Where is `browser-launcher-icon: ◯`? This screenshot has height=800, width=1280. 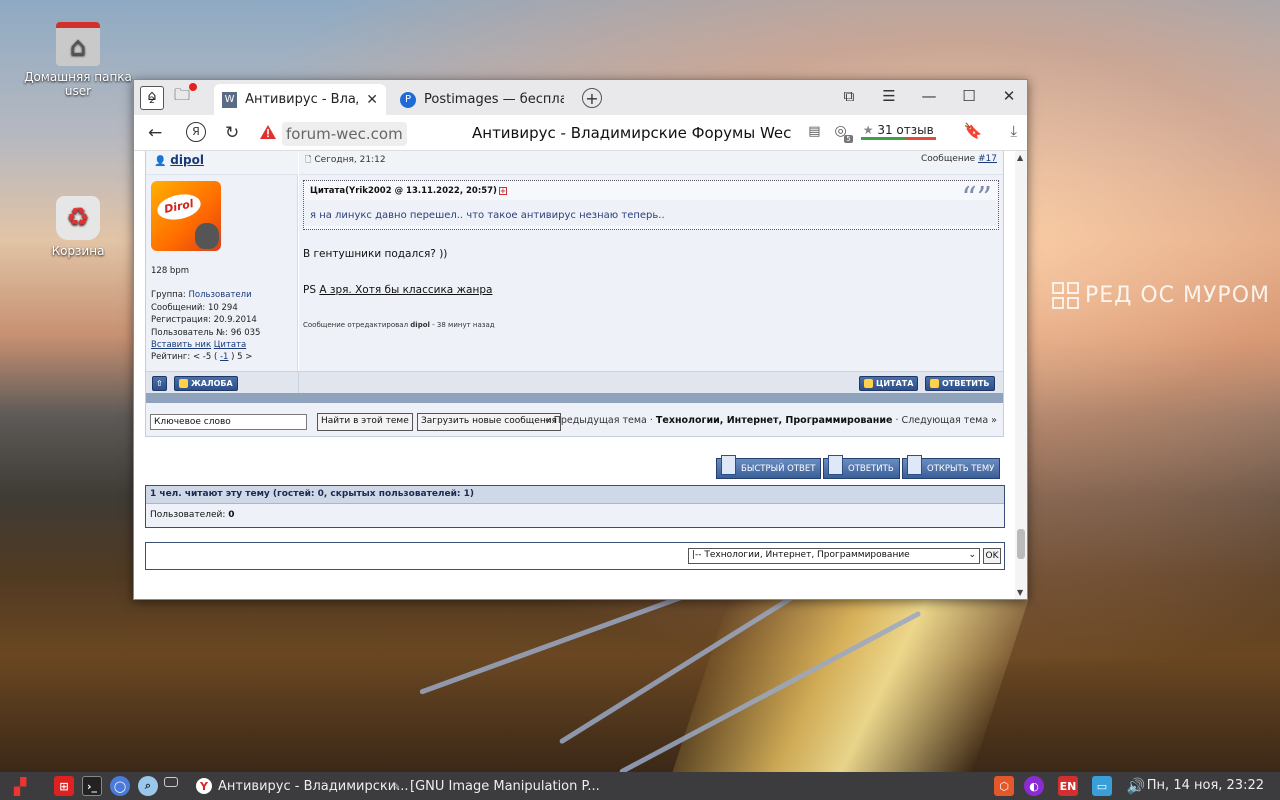 browser-launcher-icon: ◯ is located at coordinates (120, 786).